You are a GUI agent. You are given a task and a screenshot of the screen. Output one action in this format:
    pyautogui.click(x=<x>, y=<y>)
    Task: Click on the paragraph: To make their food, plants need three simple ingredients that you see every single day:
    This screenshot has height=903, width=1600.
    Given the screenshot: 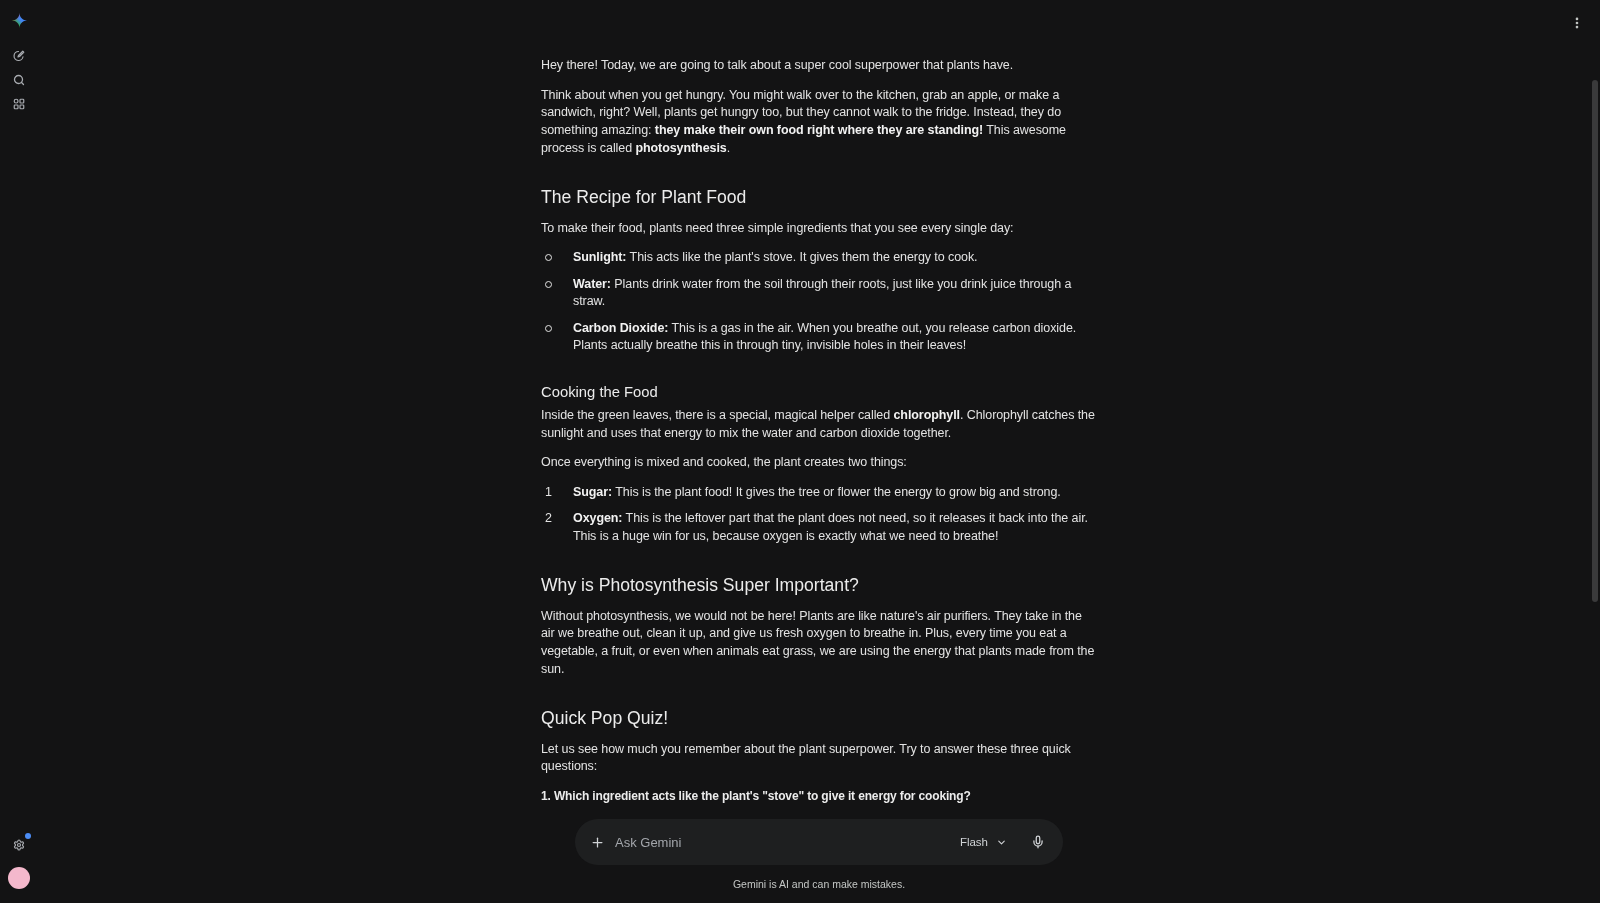 What is the action you would take?
    pyautogui.click(x=778, y=228)
    